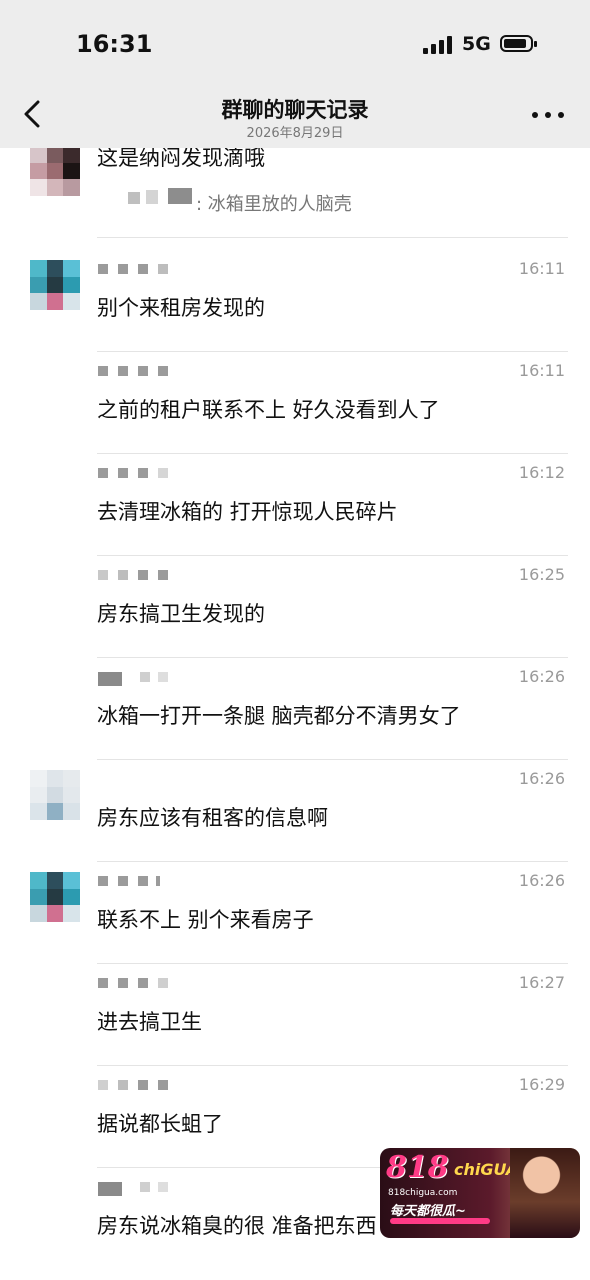  I want to click on message-time: 16:12, so click(541, 472).